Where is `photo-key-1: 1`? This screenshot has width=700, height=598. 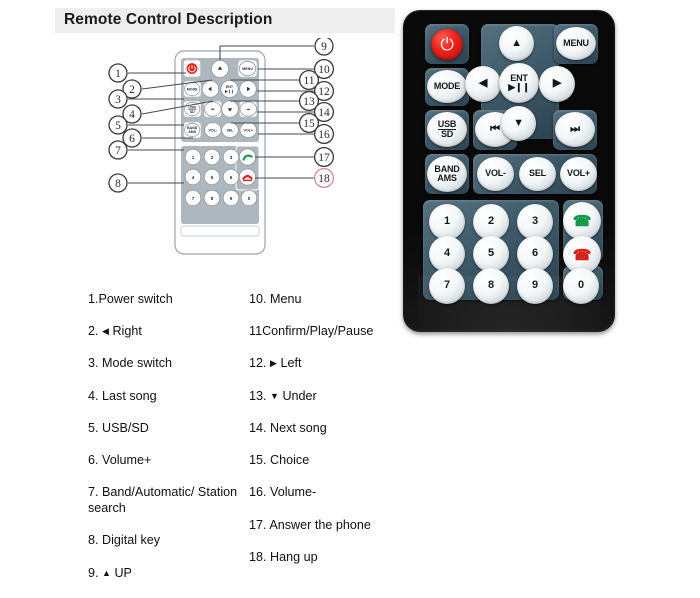 photo-key-1: 1 is located at coordinates (447, 222).